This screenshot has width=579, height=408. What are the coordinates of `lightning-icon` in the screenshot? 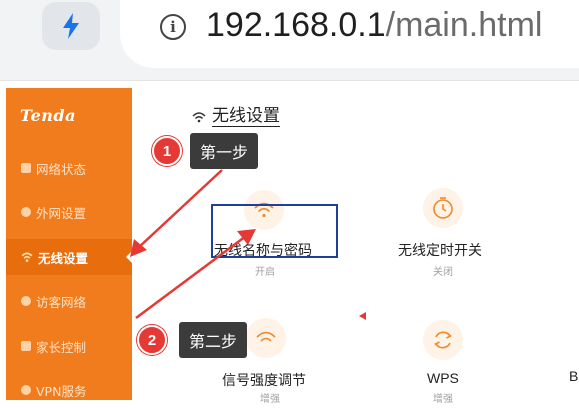 It's located at (71, 26).